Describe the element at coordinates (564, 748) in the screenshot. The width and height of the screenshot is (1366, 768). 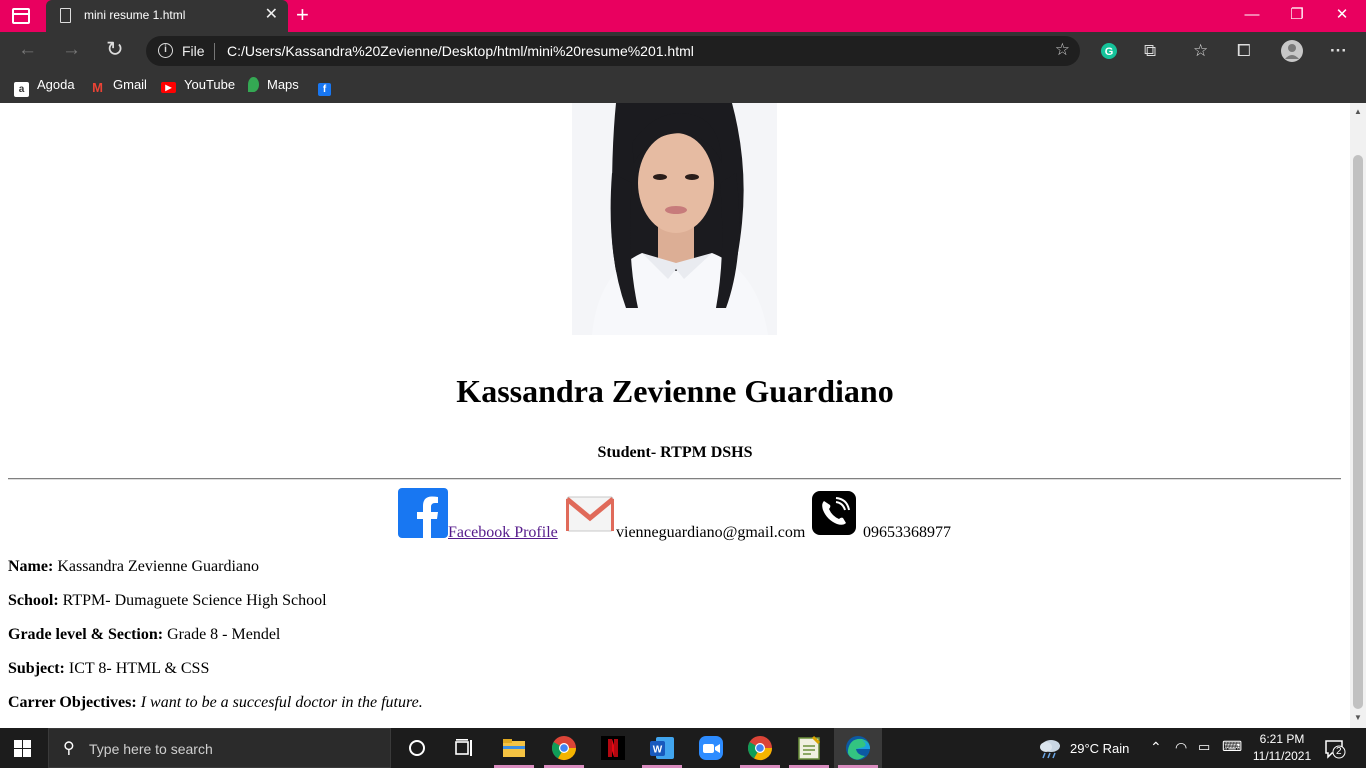
I see `chrome-icon` at that location.